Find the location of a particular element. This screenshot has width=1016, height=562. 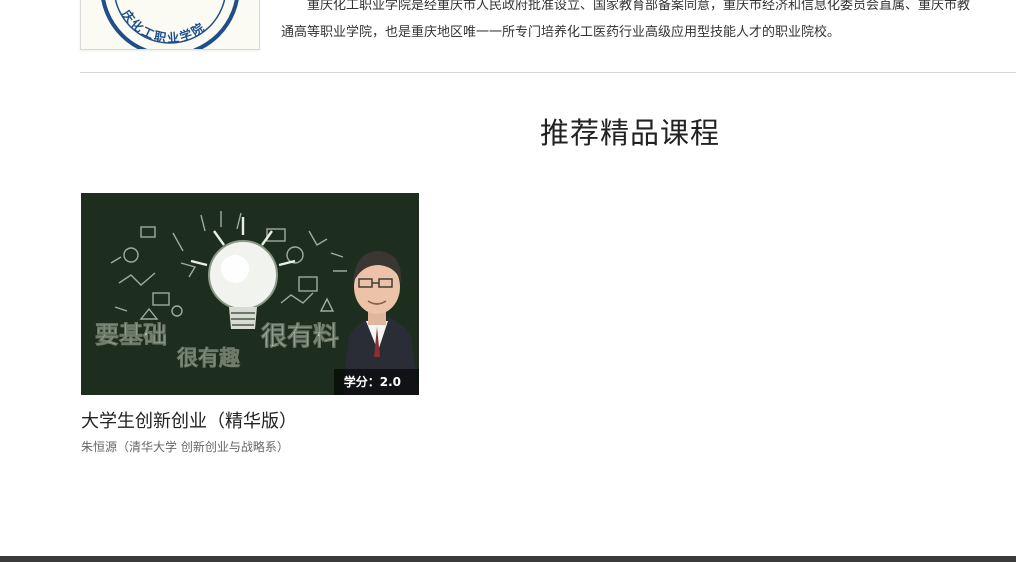

thumb-word-1: 要基础 is located at coordinates (131, 335).